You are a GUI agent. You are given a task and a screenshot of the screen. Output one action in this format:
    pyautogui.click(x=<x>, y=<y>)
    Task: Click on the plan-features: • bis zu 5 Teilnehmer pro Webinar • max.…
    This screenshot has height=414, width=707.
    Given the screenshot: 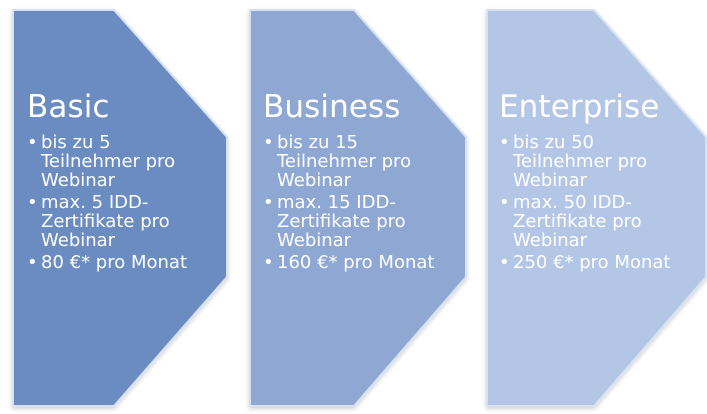 What is the action you would take?
    pyautogui.click(x=122, y=202)
    